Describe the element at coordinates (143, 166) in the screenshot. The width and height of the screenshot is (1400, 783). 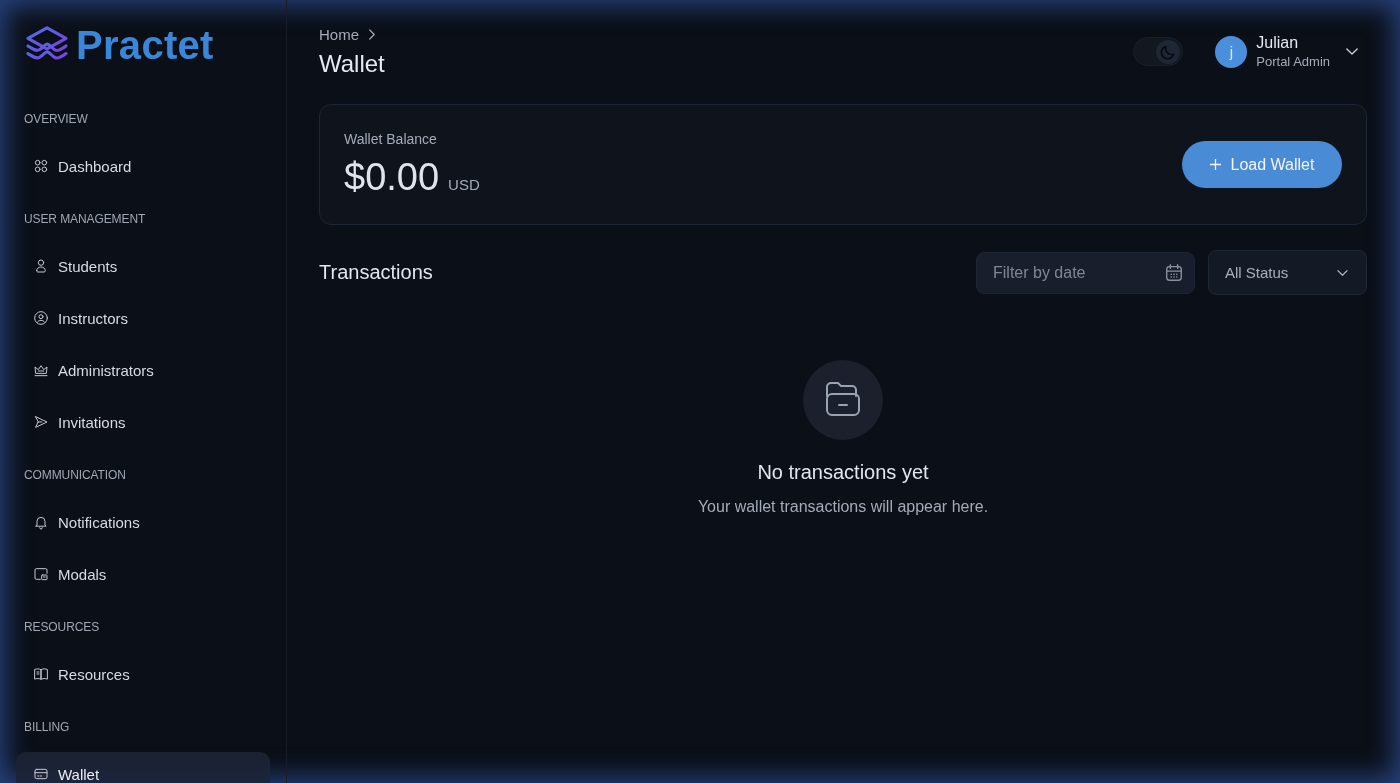
I see `sidebar-item: Dashboard` at that location.